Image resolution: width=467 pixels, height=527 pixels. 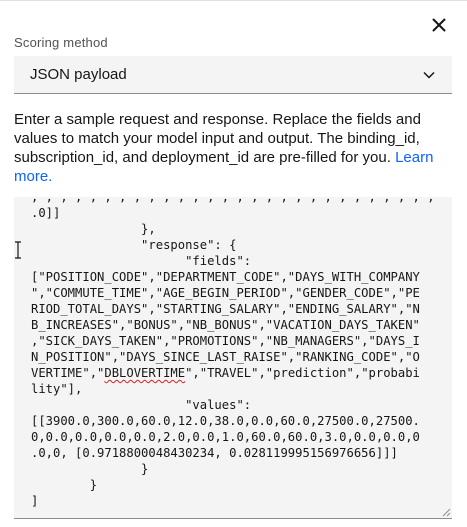 I want to click on code-line: "values":, so click(x=141, y=405).